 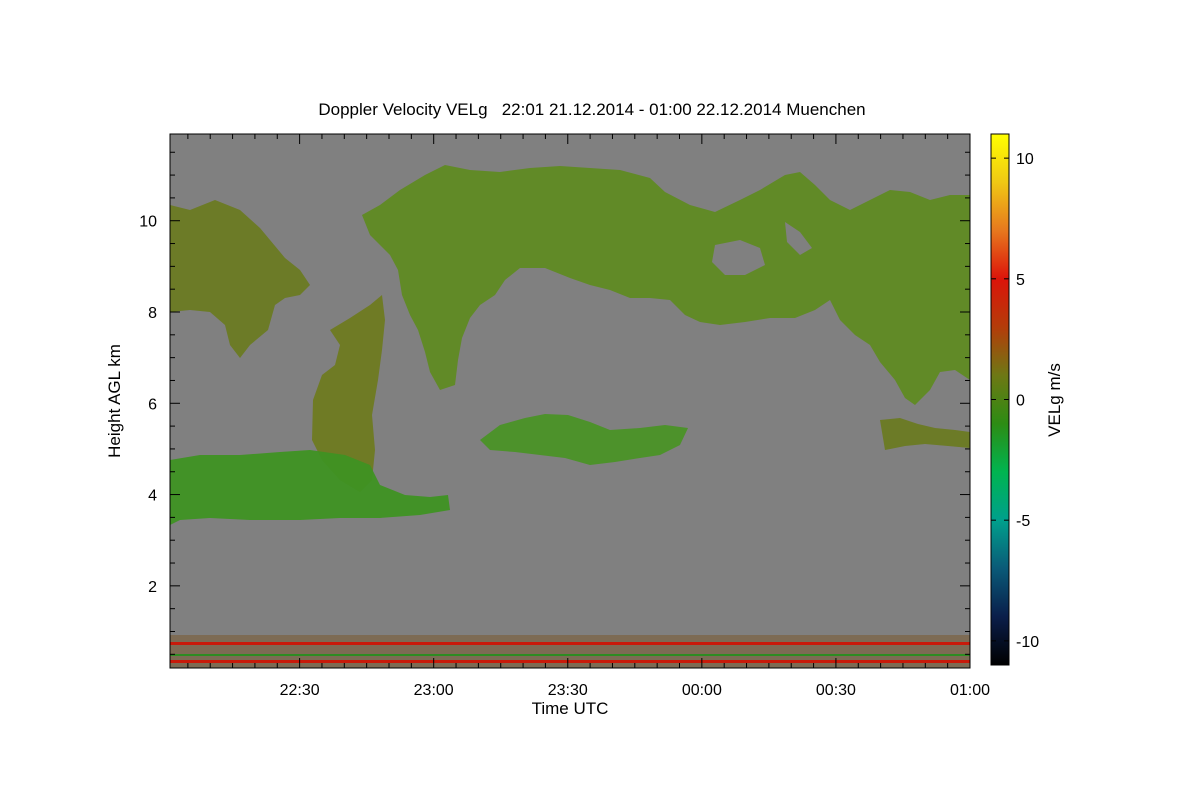 I want to click on y-tick-label: 8, so click(x=152, y=313).